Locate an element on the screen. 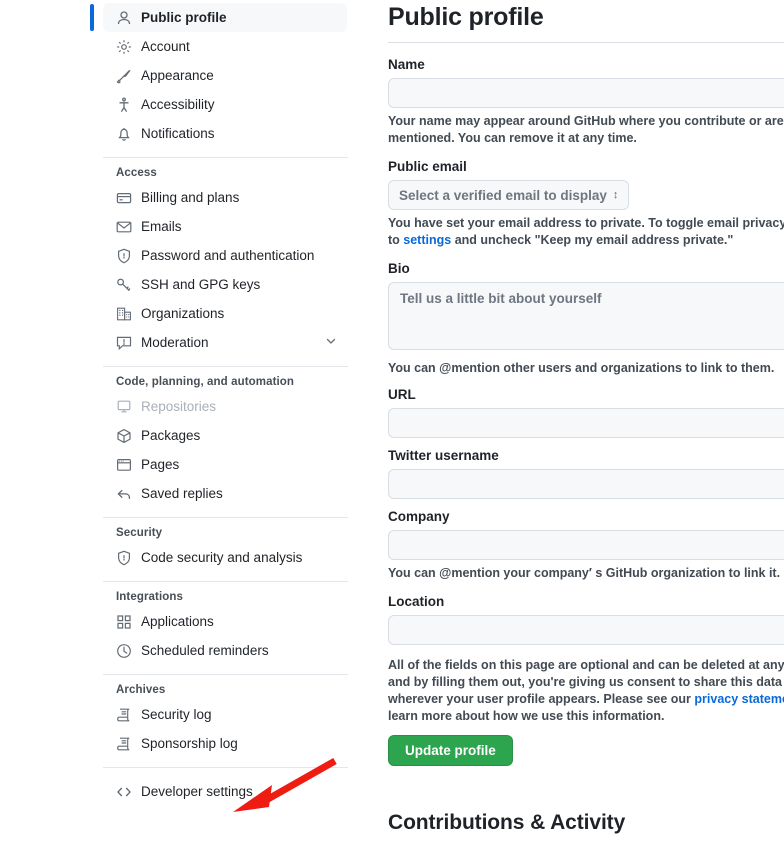 Image resolution: width=784 pixels, height=852 pixels. sidebar-group-security: Code security and analysis is located at coordinates (225, 557).